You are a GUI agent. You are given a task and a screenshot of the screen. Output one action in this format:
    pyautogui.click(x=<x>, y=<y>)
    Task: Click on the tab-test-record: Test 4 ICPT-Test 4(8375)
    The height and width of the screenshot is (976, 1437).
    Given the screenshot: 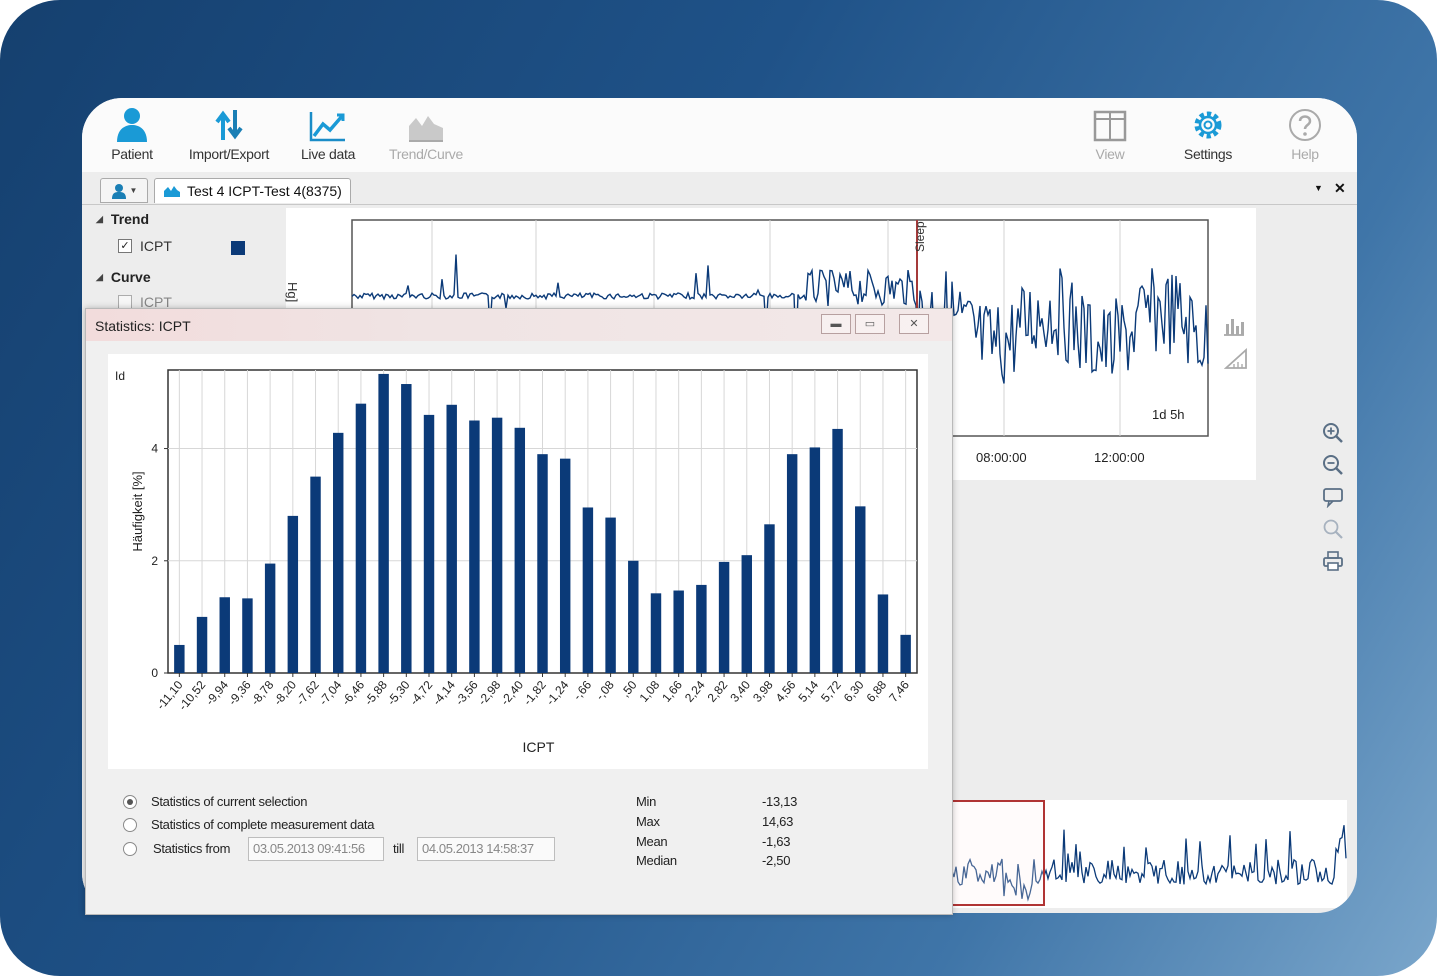 What is the action you would take?
    pyautogui.click(x=252, y=190)
    